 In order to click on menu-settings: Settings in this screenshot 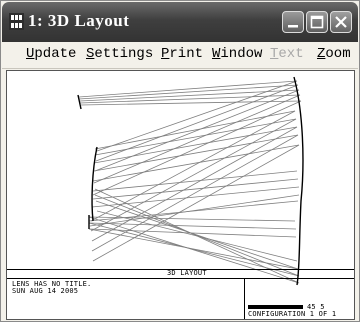, I will do `click(119, 54)`.